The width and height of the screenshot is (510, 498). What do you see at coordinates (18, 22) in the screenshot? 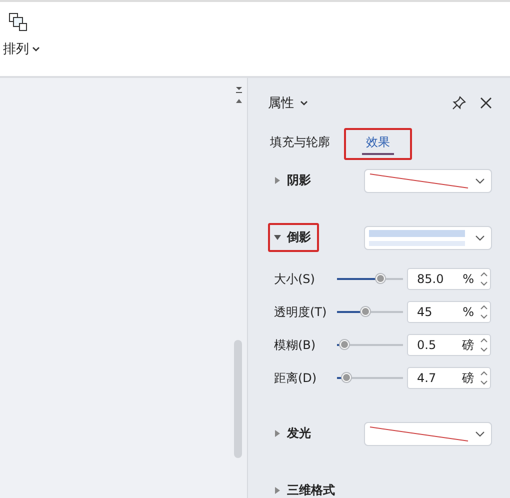
I see `arrange-icon` at bounding box center [18, 22].